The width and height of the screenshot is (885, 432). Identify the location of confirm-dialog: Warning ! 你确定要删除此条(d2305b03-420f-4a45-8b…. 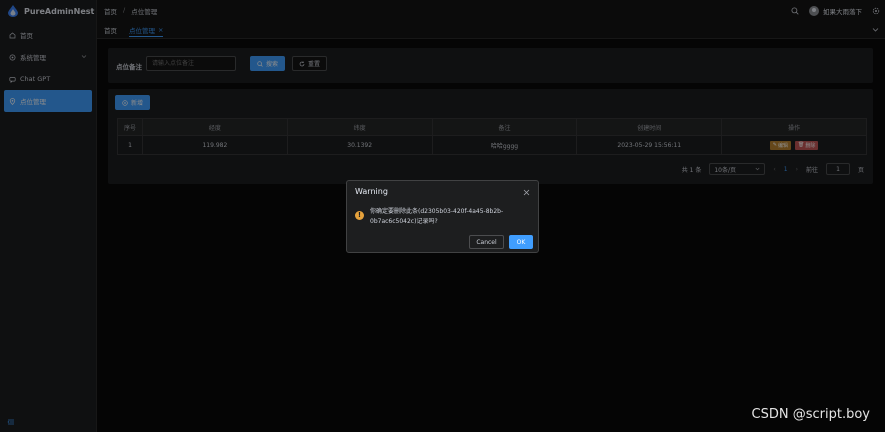
(442, 216).